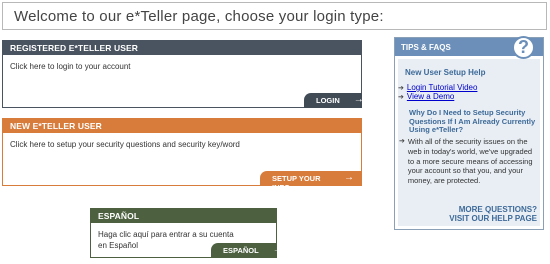  I want to click on help-page-link: MORE QUESTIONS? VISIT OUR HELP PAGE, so click(493, 214).